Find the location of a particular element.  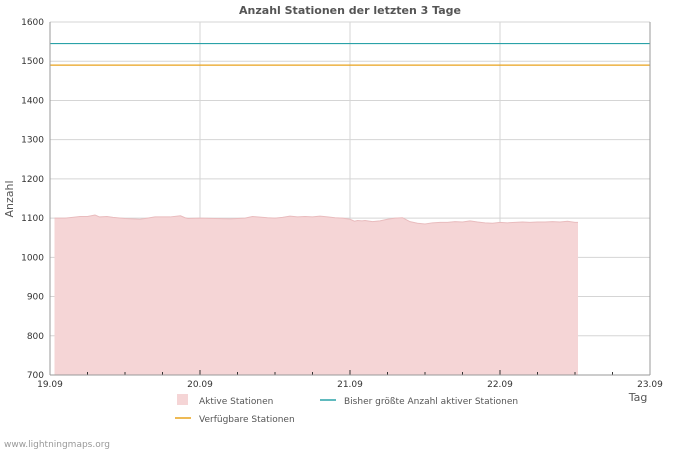

y-axis-label: Anzahl is located at coordinates (9, 198).